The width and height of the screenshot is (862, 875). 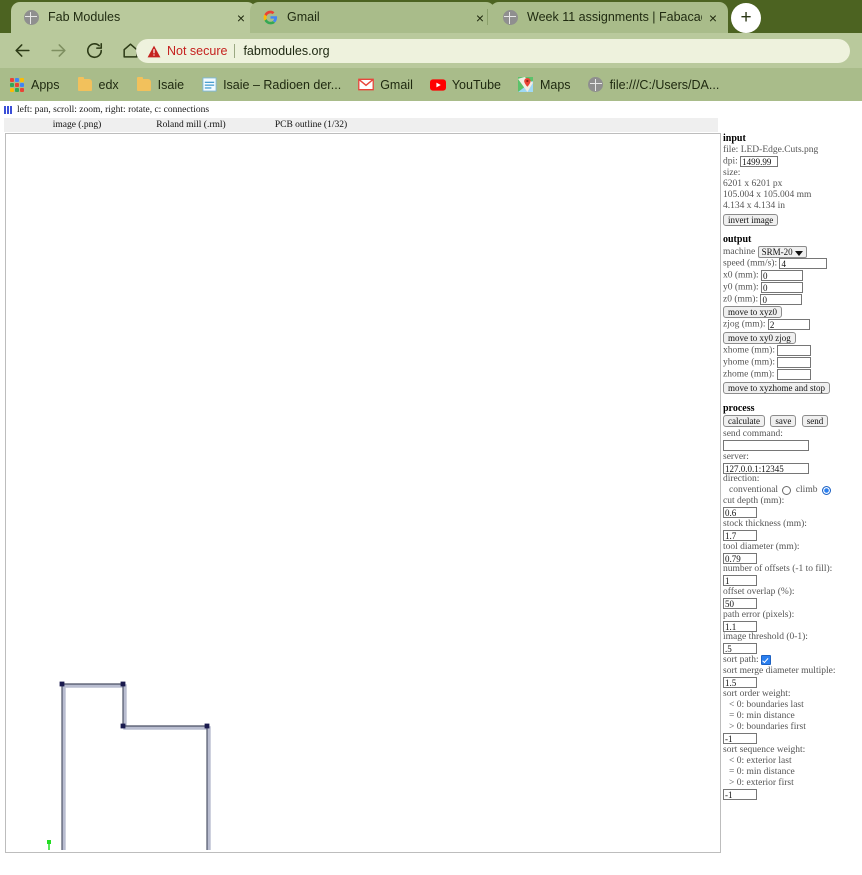 I want to click on bookmark-edx: edx, so click(x=98, y=84).